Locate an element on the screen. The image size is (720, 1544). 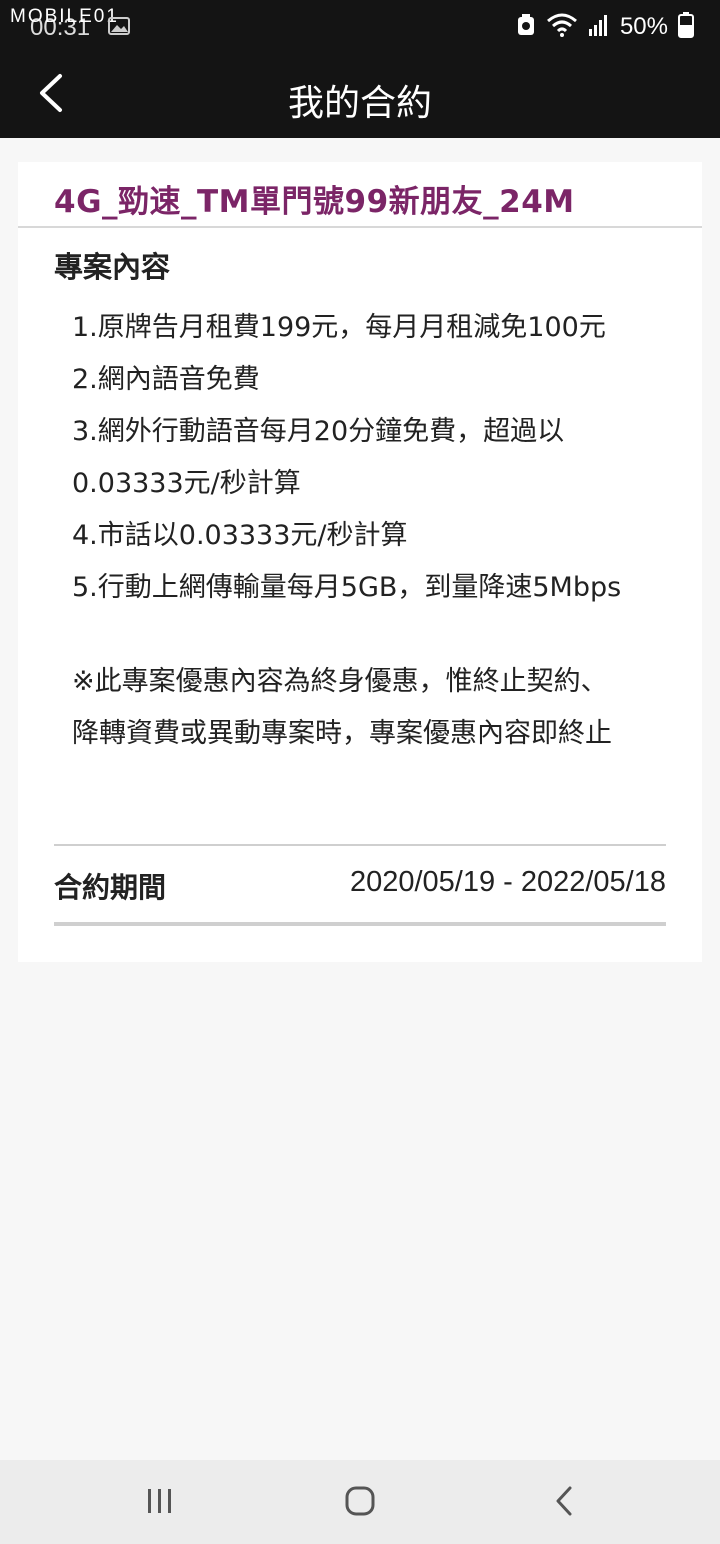
list-item: 3.網外行動語音每月20分鐘免費，超過以 is located at coordinates (318, 431).